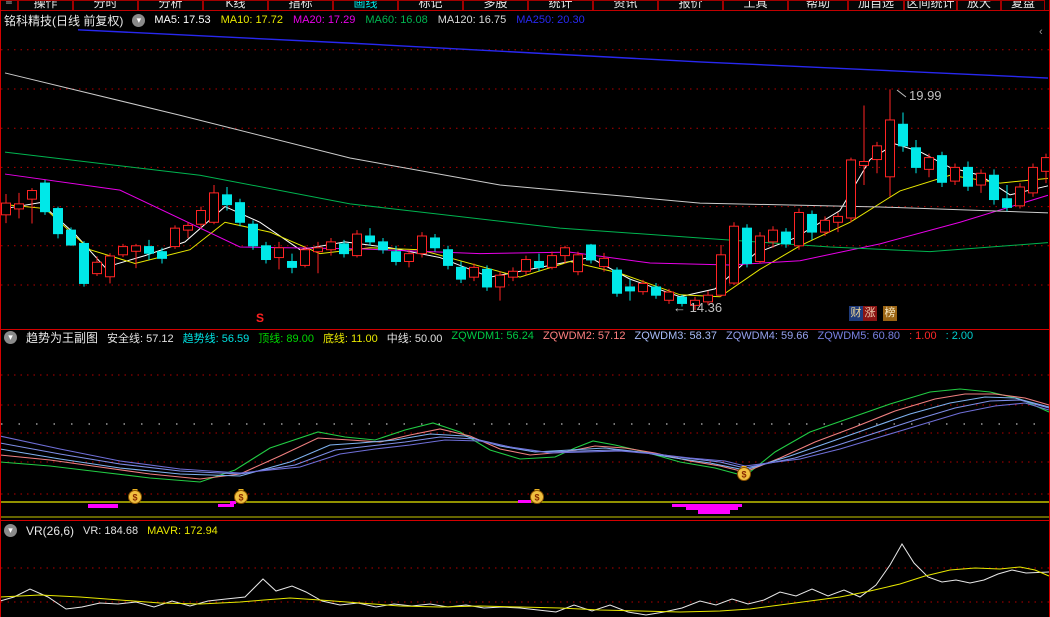 The height and width of the screenshot is (617, 1050). Describe the element at coordinates (959, 335) in the screenshot. I see `indicator-field-11: : 2.00` at that location.